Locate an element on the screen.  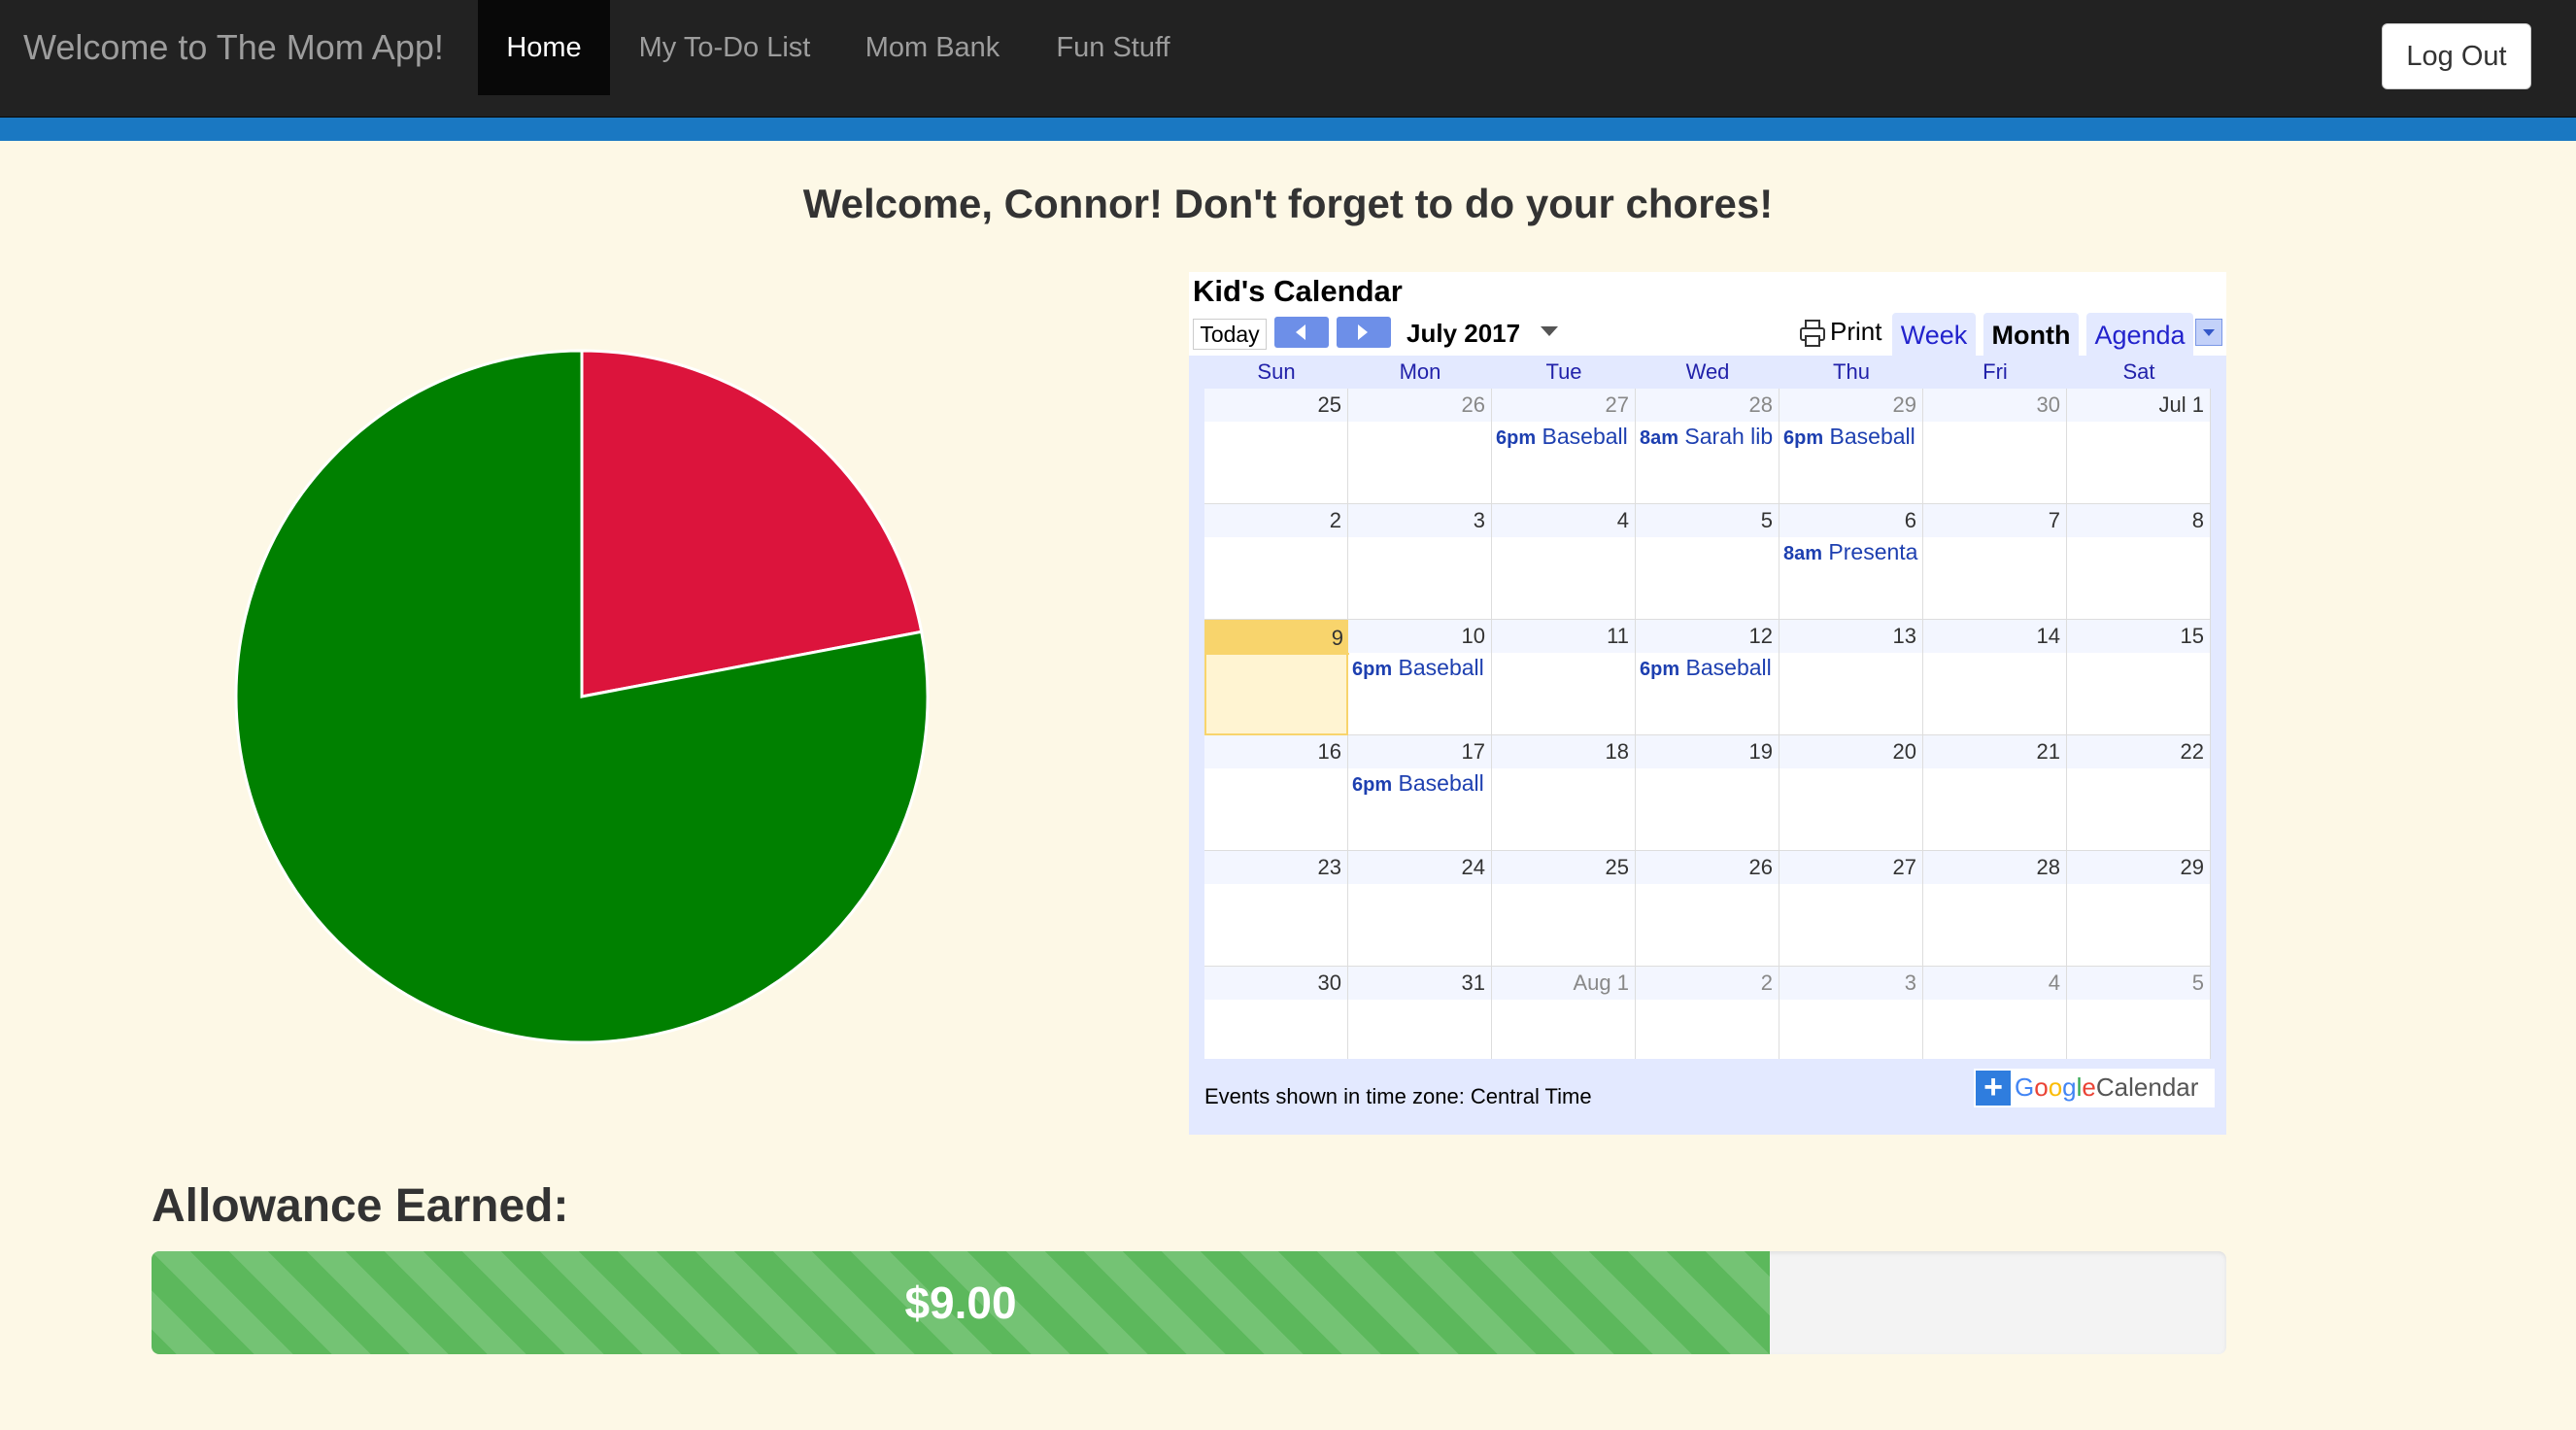
view-menu-button is located at coordinates (2208, 332).